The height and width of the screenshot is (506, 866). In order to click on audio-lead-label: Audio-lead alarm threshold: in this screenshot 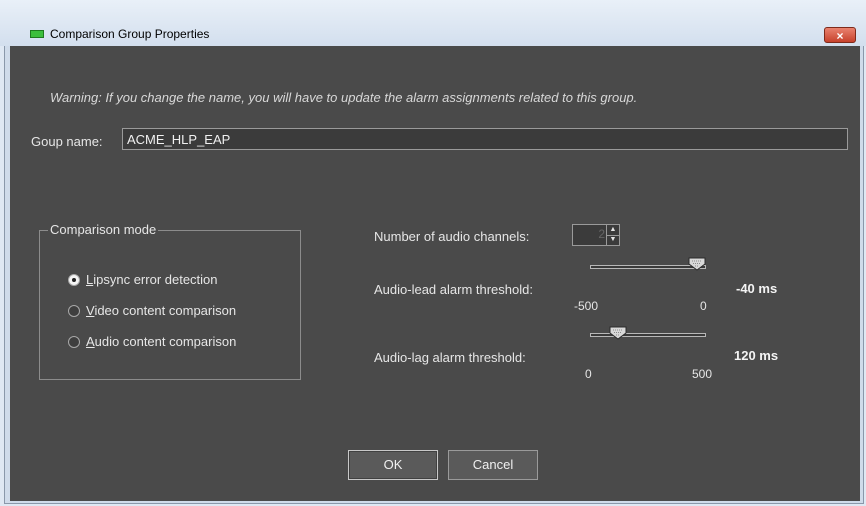, I will do `click(453, 289)`.